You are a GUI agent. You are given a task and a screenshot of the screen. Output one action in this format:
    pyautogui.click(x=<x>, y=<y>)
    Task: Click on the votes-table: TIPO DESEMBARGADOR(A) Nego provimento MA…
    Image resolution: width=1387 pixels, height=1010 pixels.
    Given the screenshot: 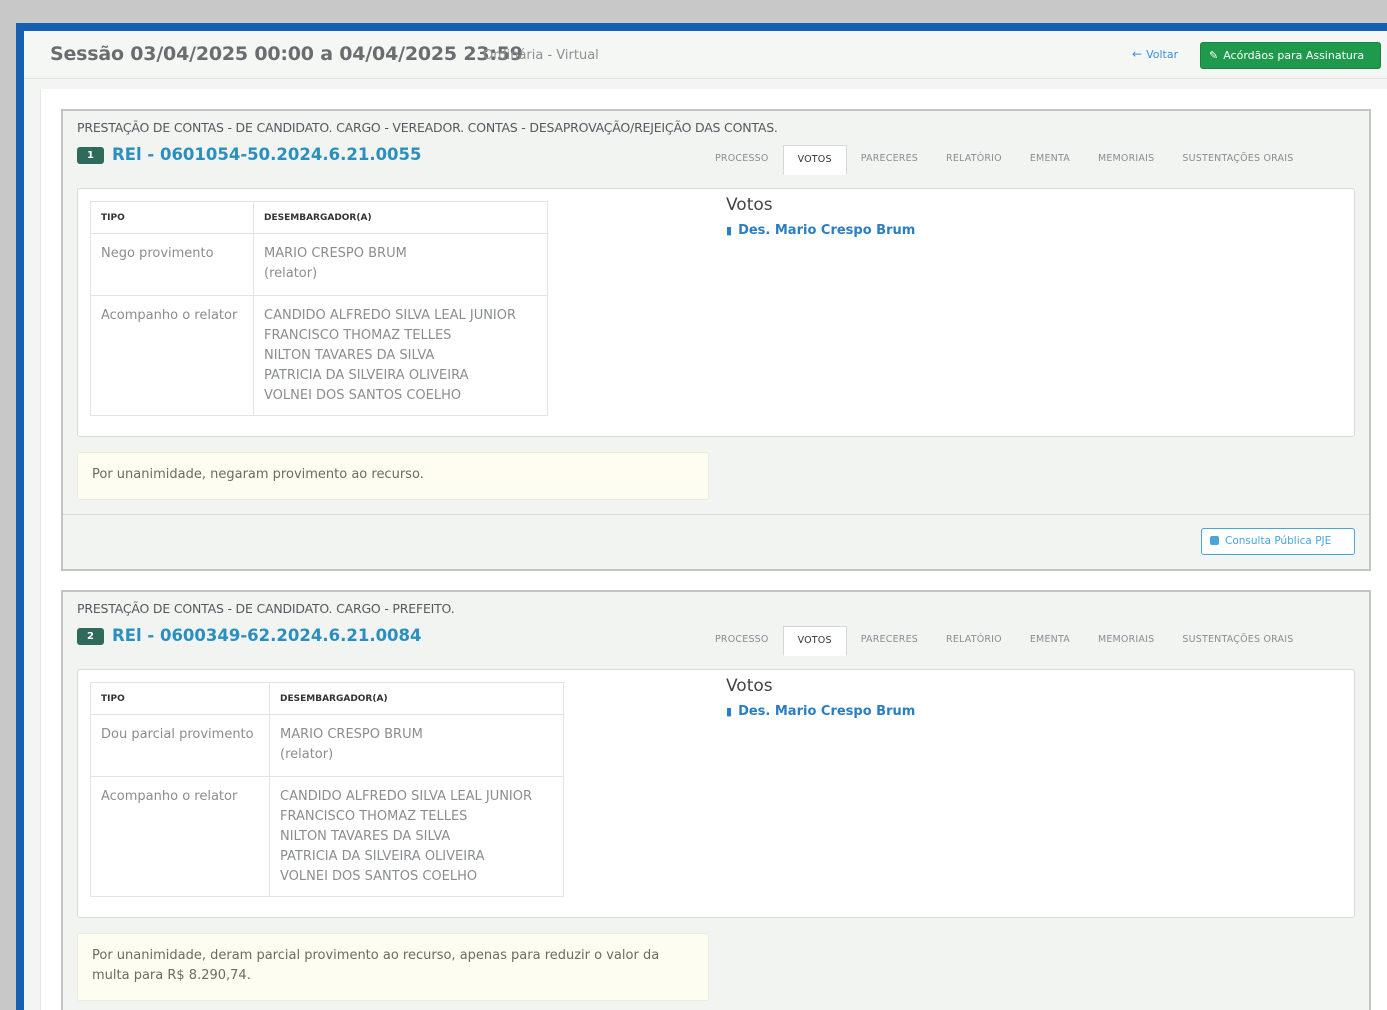 What is the action you would take?
    pyautogui.click(x=319, y=308)
    